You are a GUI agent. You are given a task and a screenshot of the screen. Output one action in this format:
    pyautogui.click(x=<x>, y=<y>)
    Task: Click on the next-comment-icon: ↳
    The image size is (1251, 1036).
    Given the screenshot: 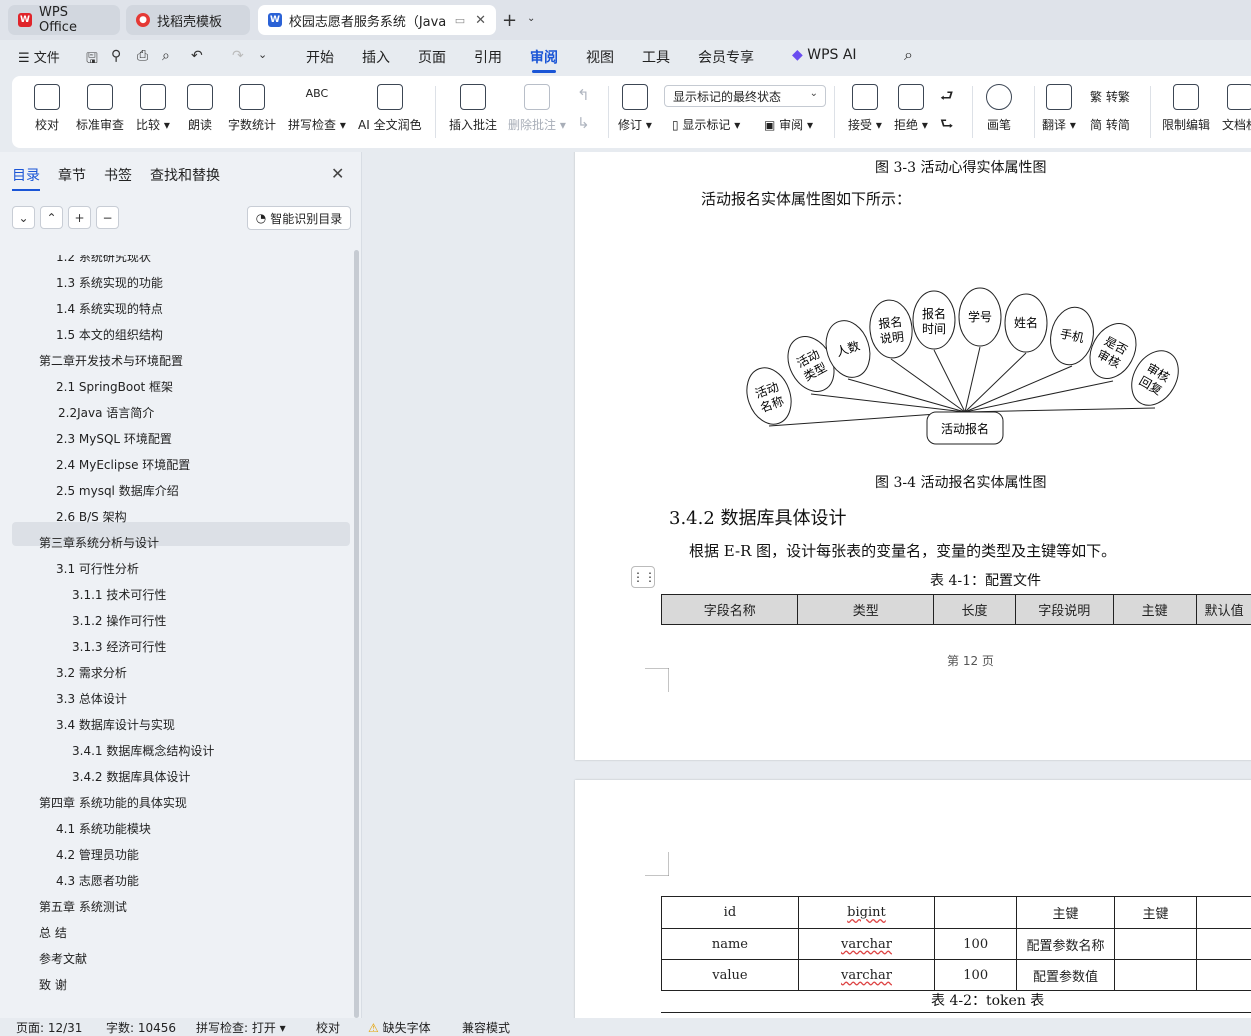 What is the action you would take?
    pyautogui.click(x=583, y=123)
    